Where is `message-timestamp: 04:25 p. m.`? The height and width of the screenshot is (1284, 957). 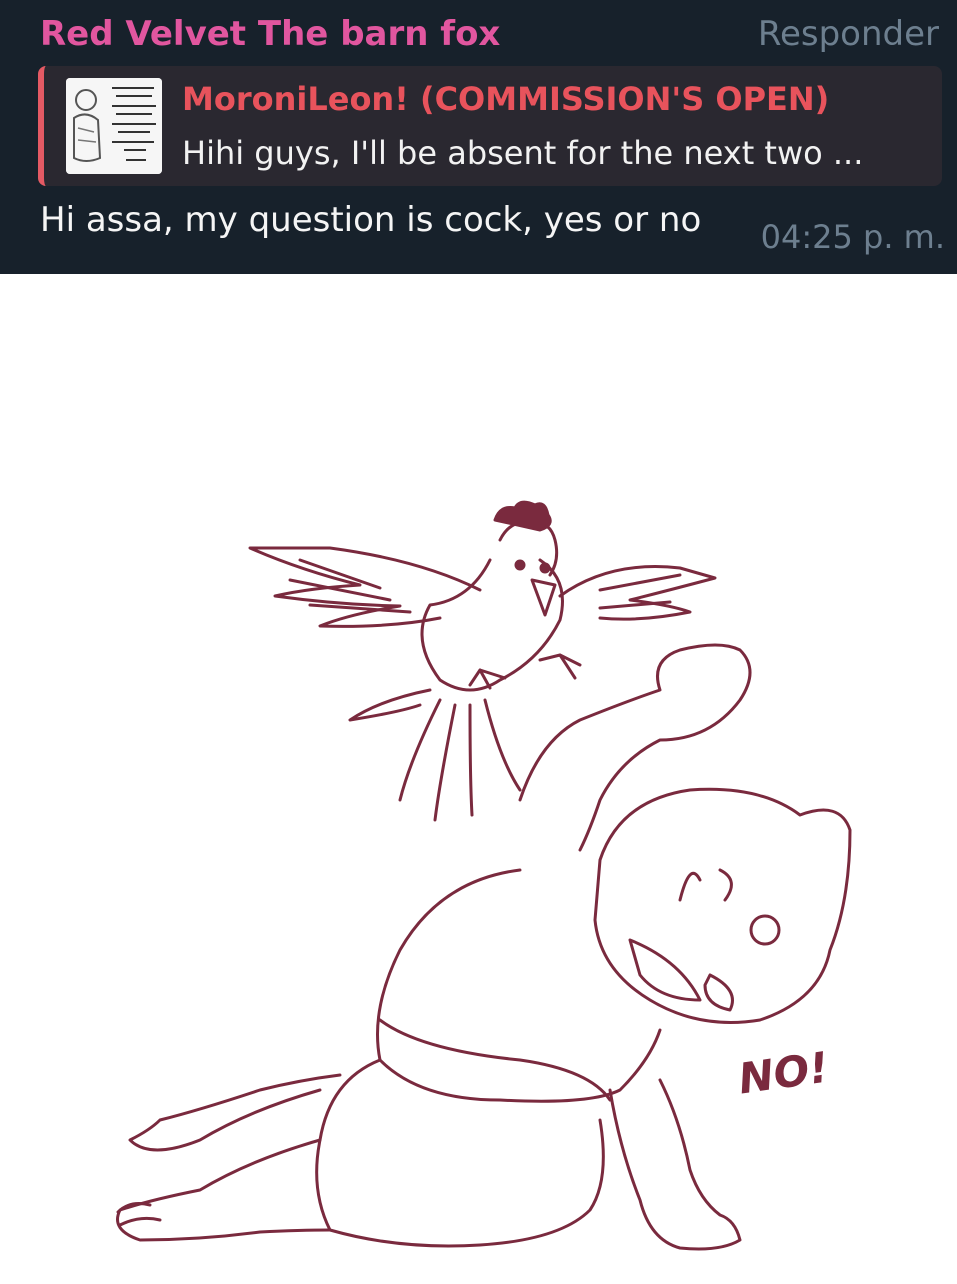 message-timestamp: 04:25 p. m. is located at coordinates (852, 237).